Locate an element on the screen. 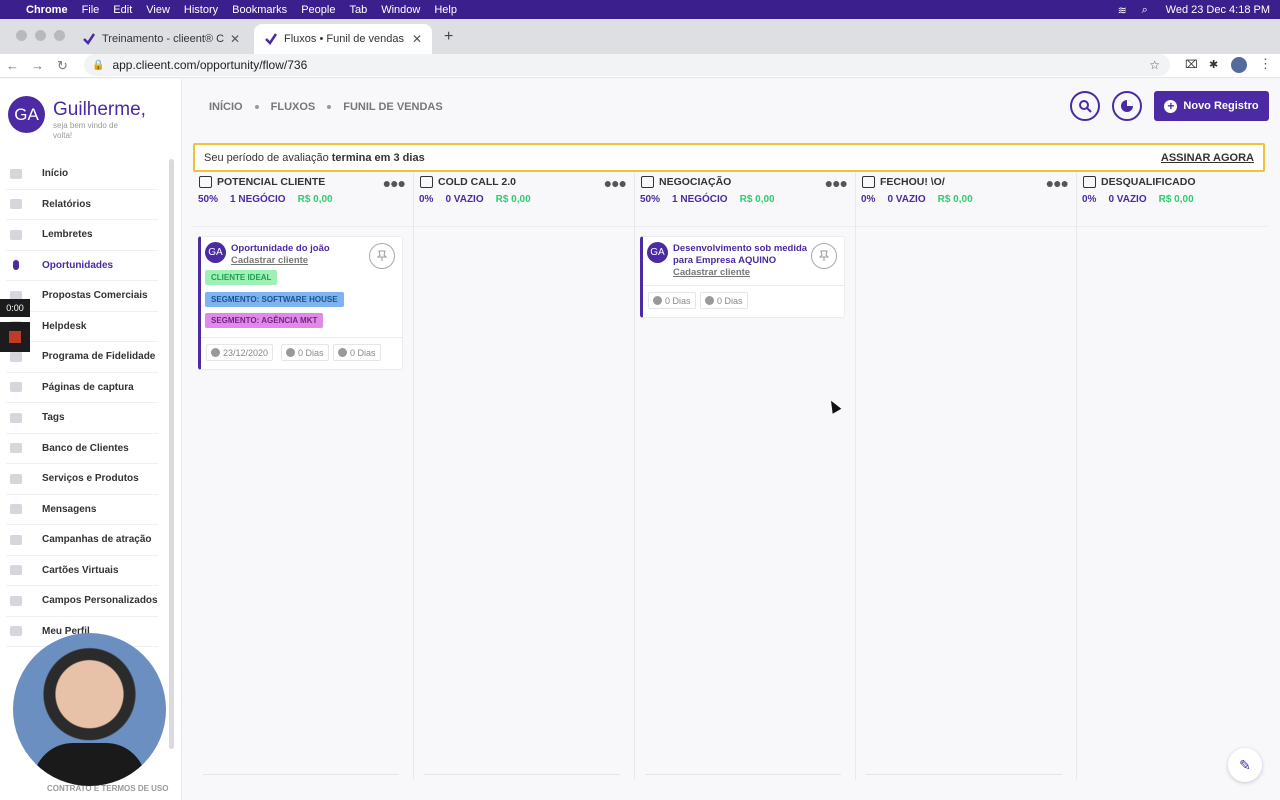  menu-edit: Edit is located at coordinates (122, 10).